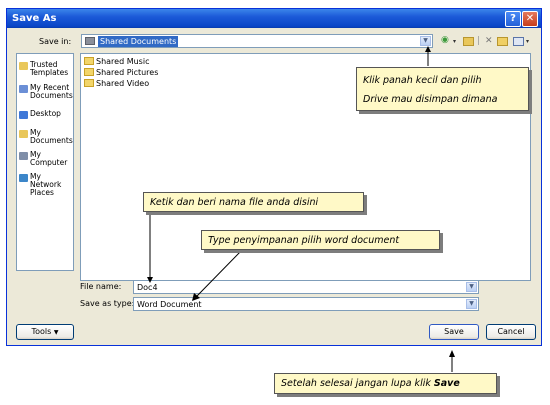 This screenshot has height=405, width=550. What do you see at coordinates (320, 240) in the screenshot?
I see `filetype-annotation: Type penyimpanan pilih word document` at bounding box center [320, 240].